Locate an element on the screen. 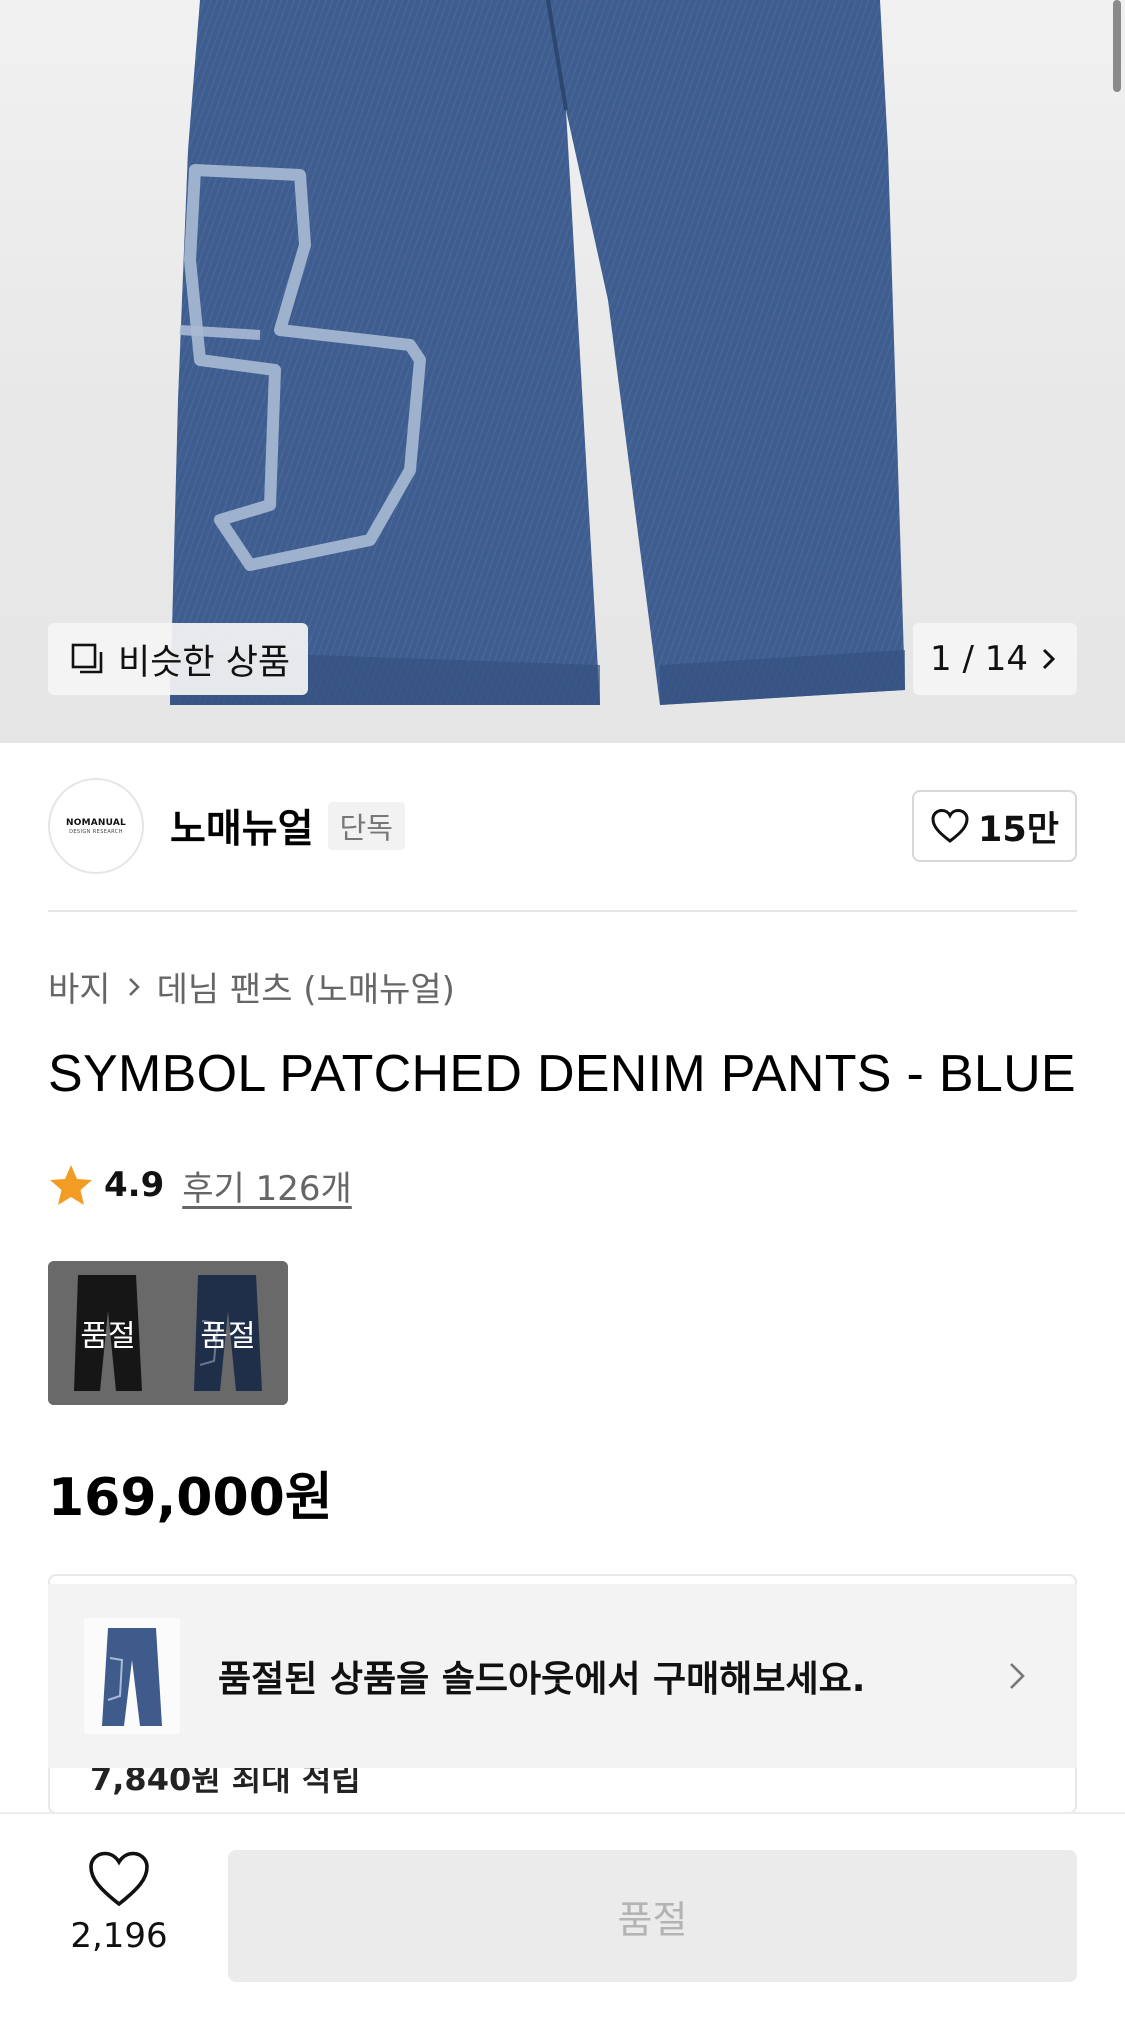 Image resolution: width=1125 pixels, height=2033 pixels. brand-name: 노매뉴얼 is located at coordinates (242, 826).